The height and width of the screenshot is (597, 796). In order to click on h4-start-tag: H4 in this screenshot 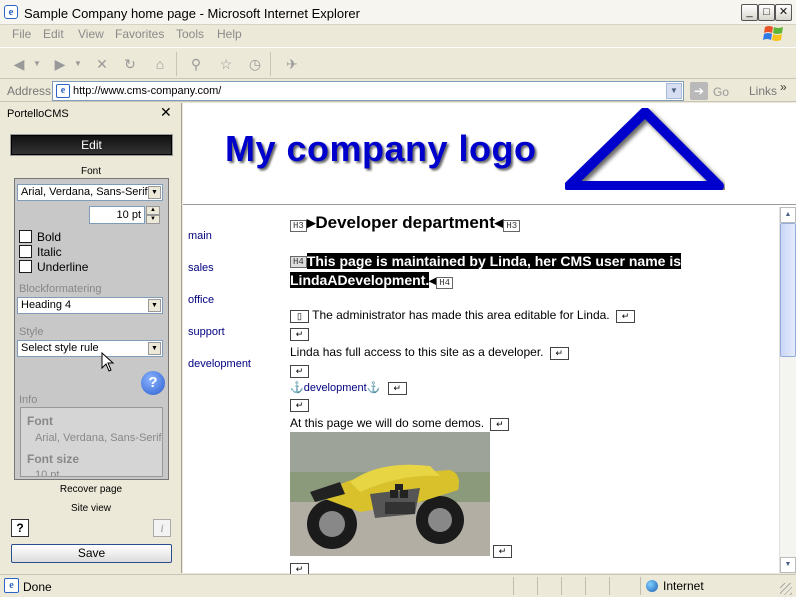, I will do `click(298, 262)`.